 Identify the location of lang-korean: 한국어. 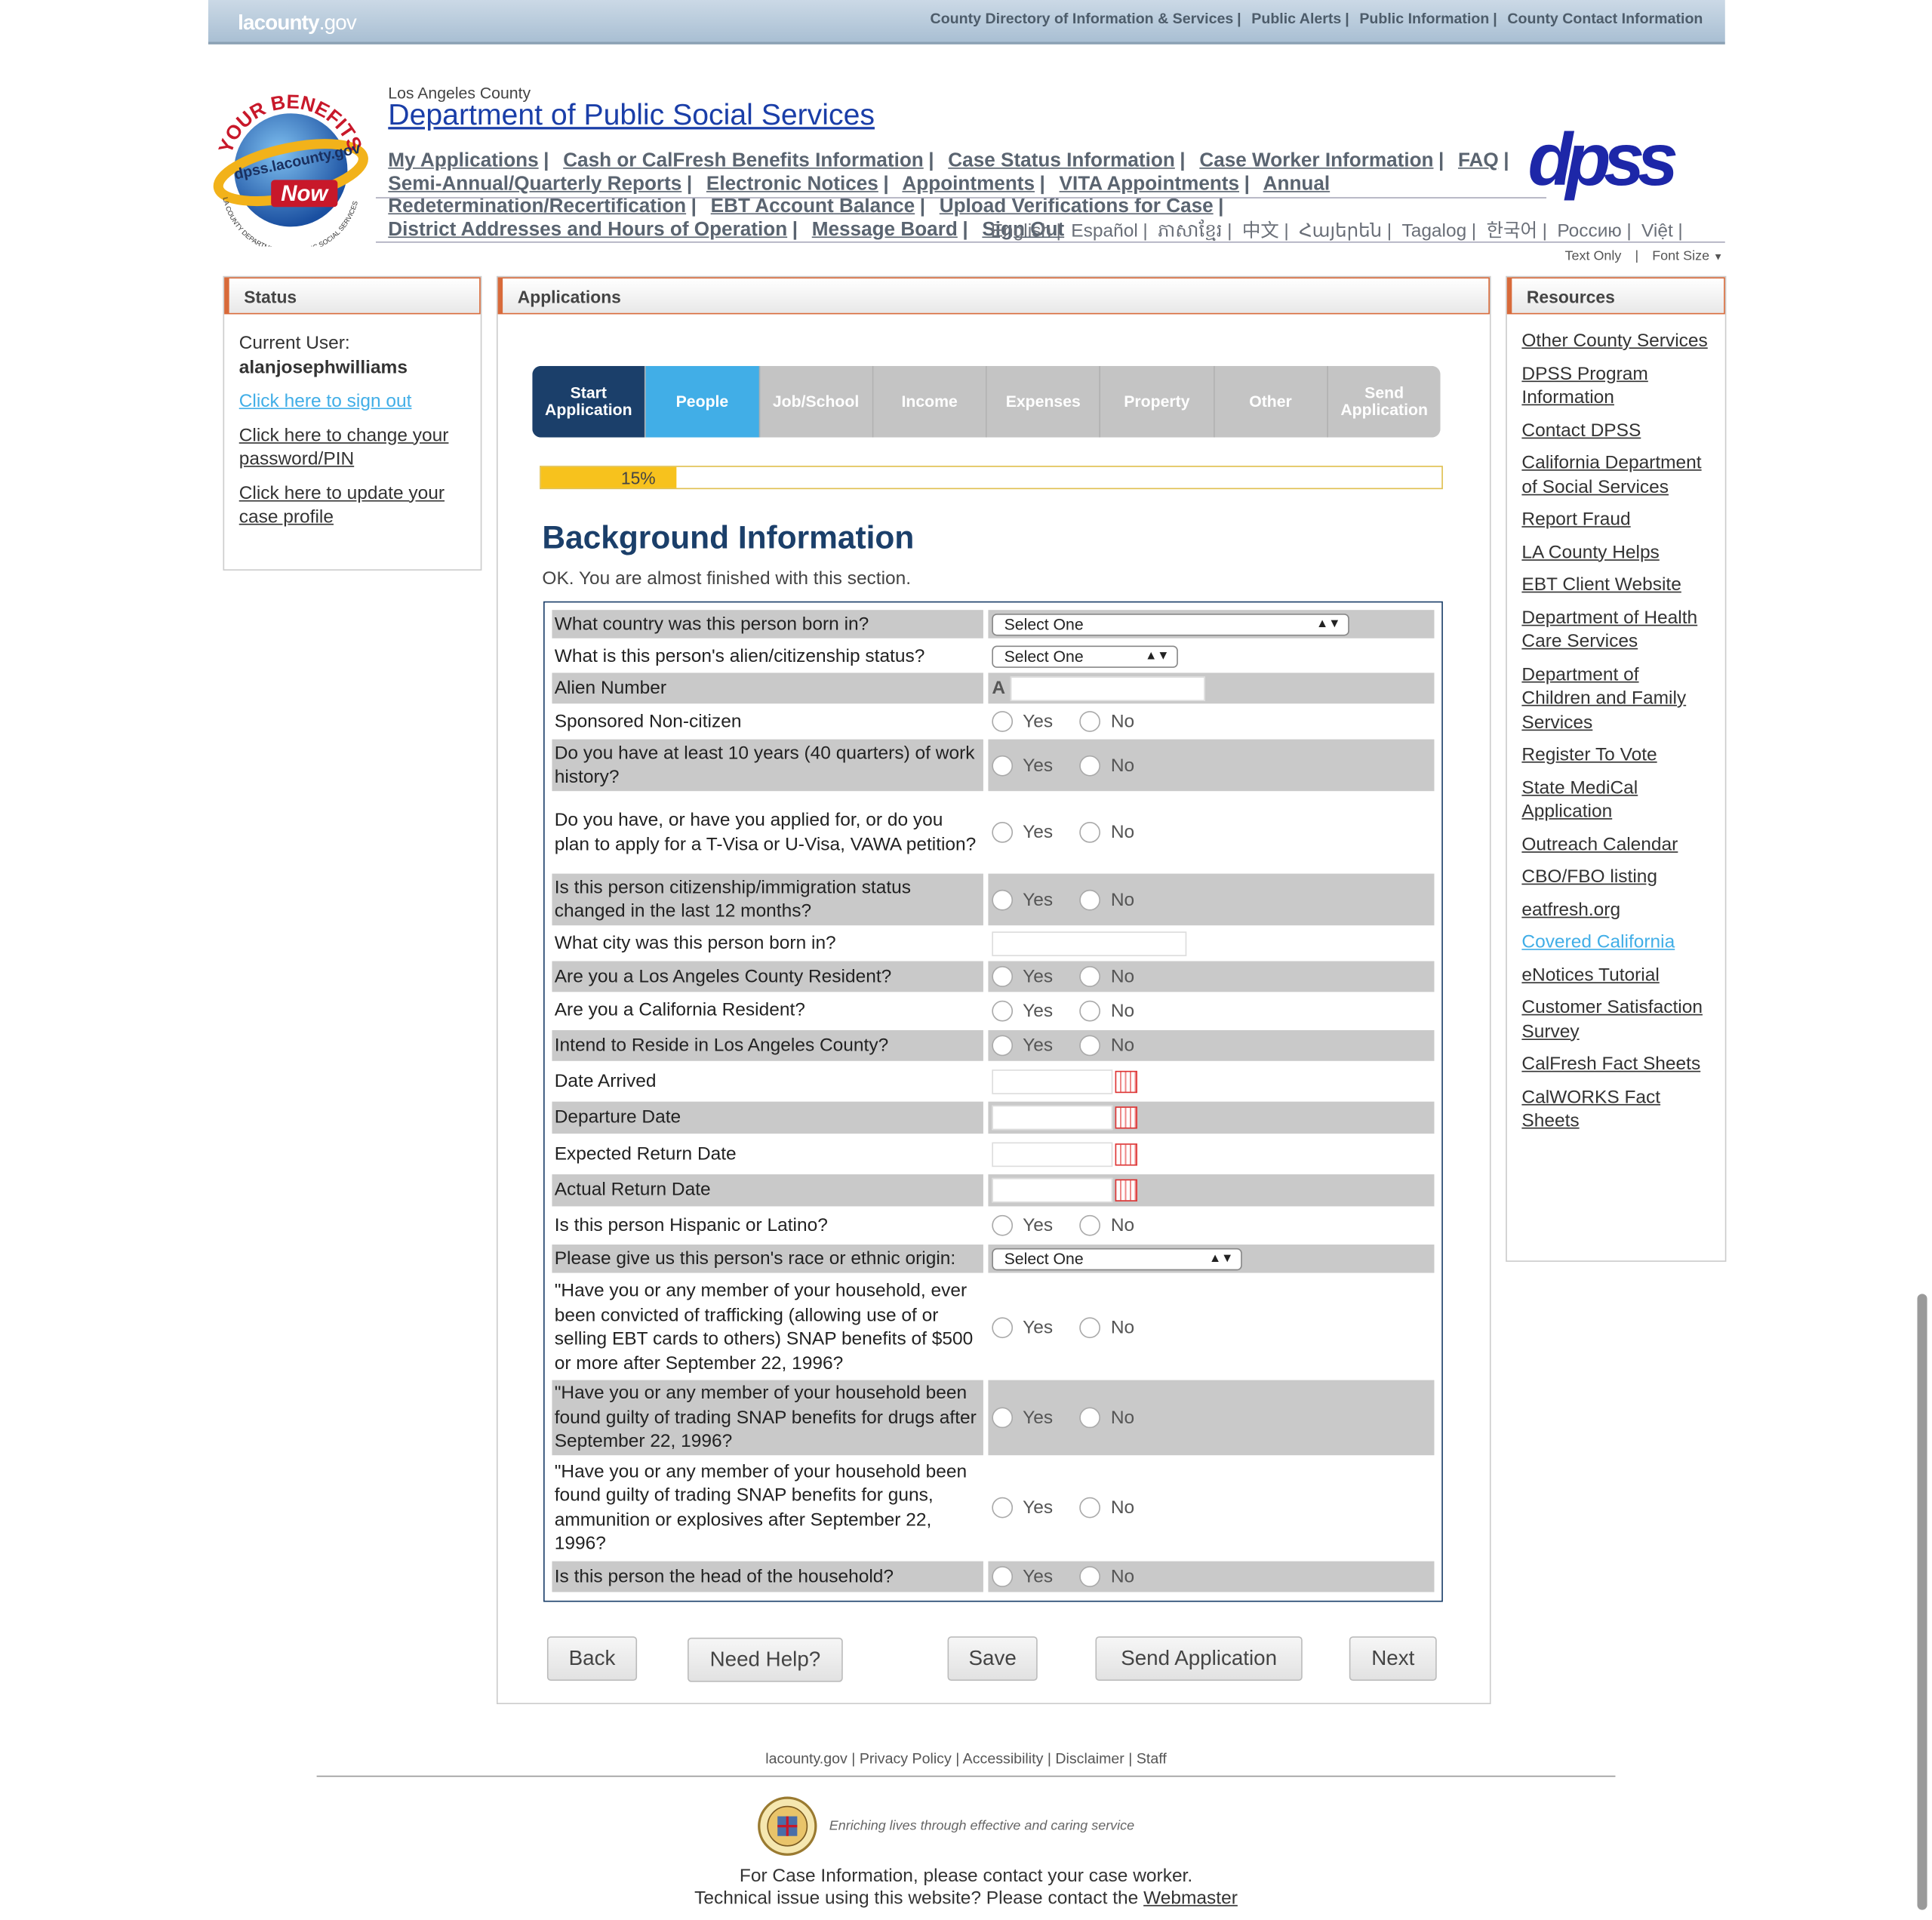
(1511, 231).